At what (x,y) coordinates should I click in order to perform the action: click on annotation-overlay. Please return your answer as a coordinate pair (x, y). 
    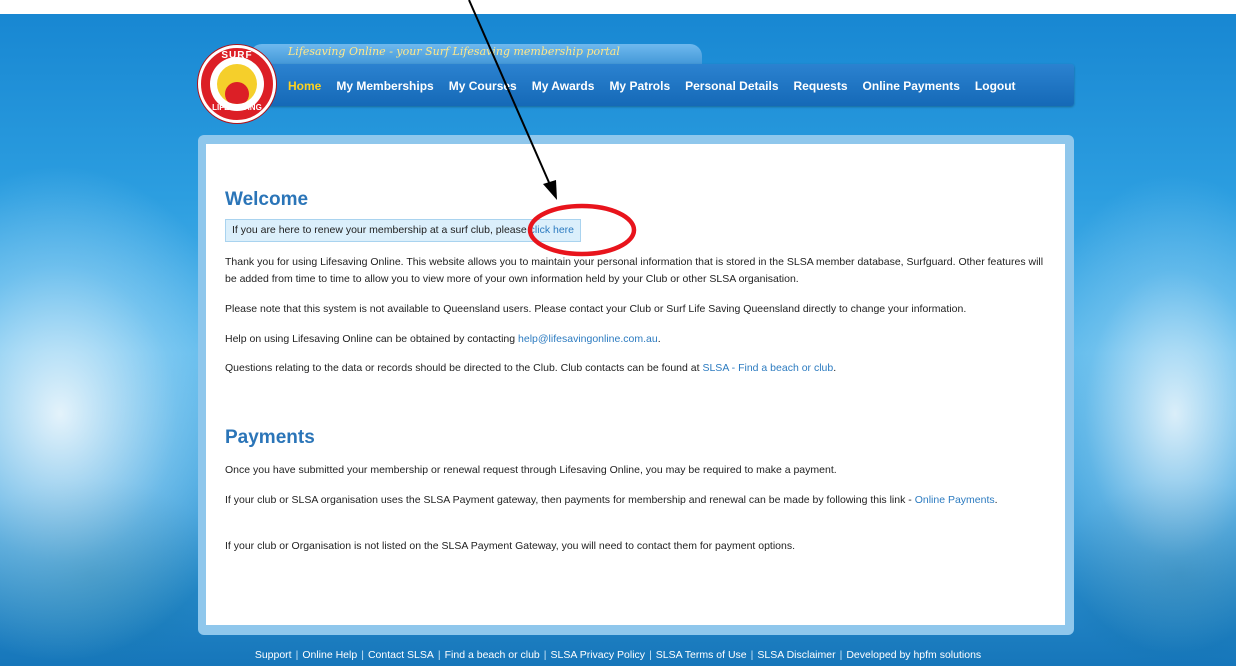
    Looking at the image, I should click on (552, 128).